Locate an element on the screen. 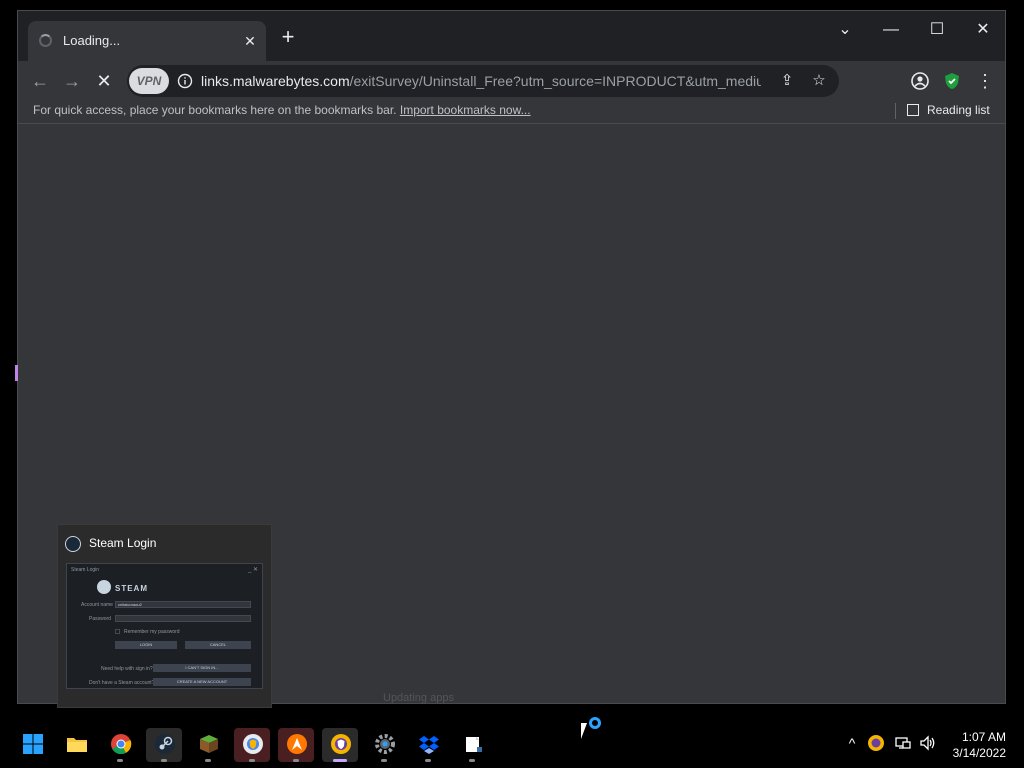 The height and width of the screenshot is (768, 1024). back-button: ← is located at coordinates (40, 81).